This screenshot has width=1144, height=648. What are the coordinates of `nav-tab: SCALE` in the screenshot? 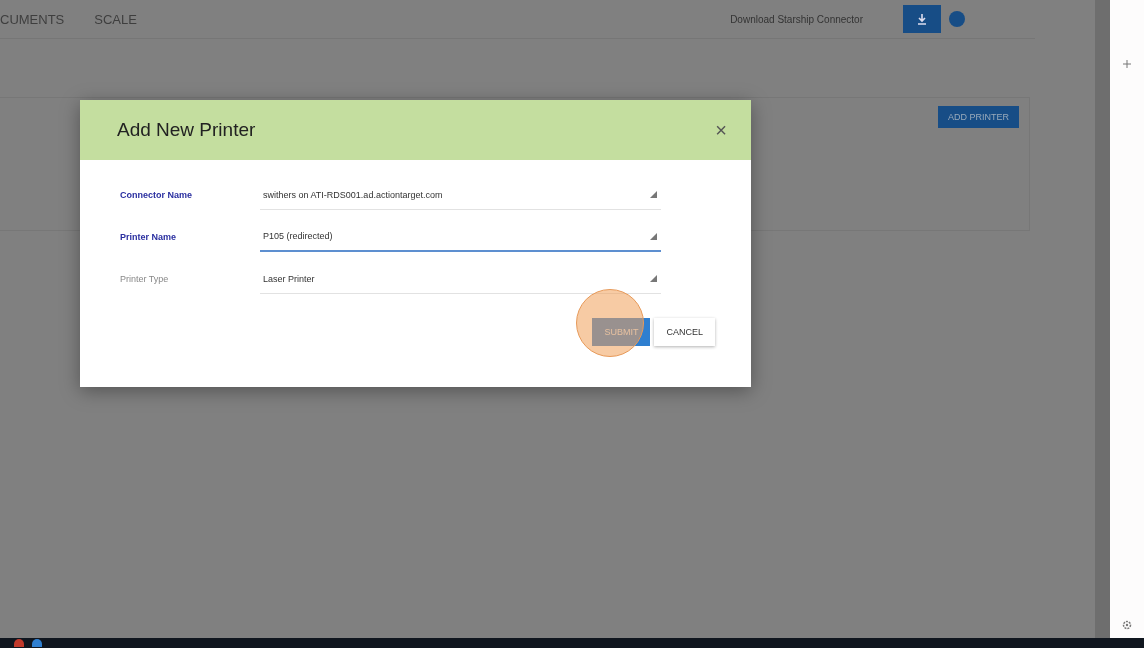 It's located at (115, 19).